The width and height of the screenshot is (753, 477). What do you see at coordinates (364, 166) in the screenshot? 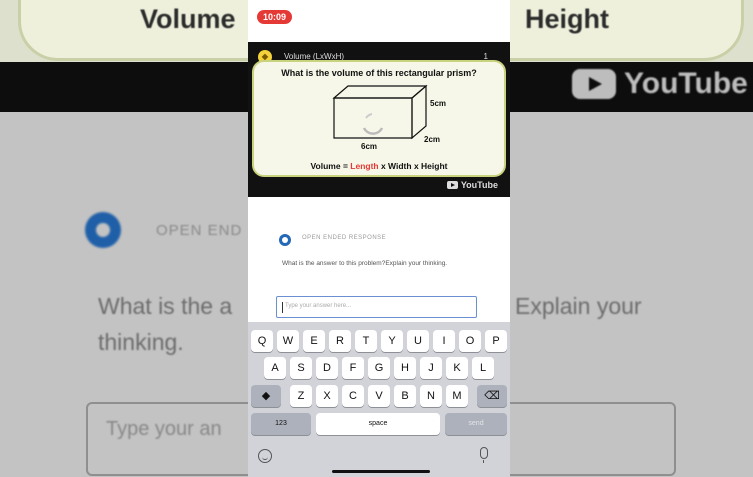
I see `formula-length: Length` at bounding box center [364, 166].